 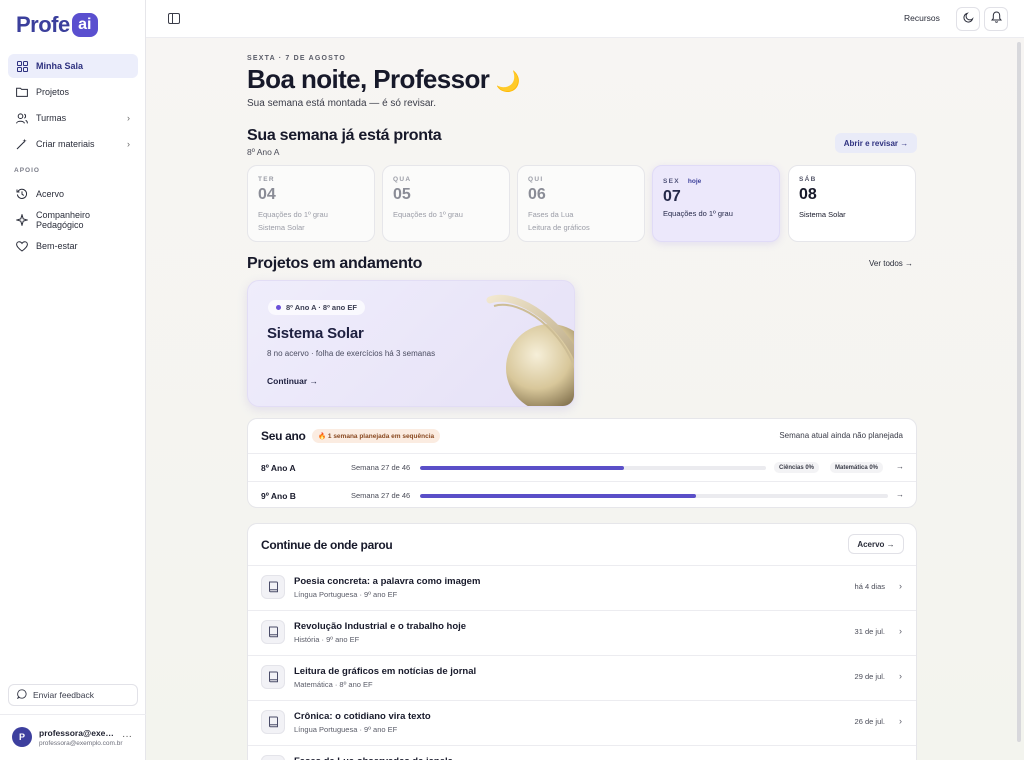 I want to click on day-card-qua: QUA 05 Equações do 1º grau, so click(x=446, y=203).